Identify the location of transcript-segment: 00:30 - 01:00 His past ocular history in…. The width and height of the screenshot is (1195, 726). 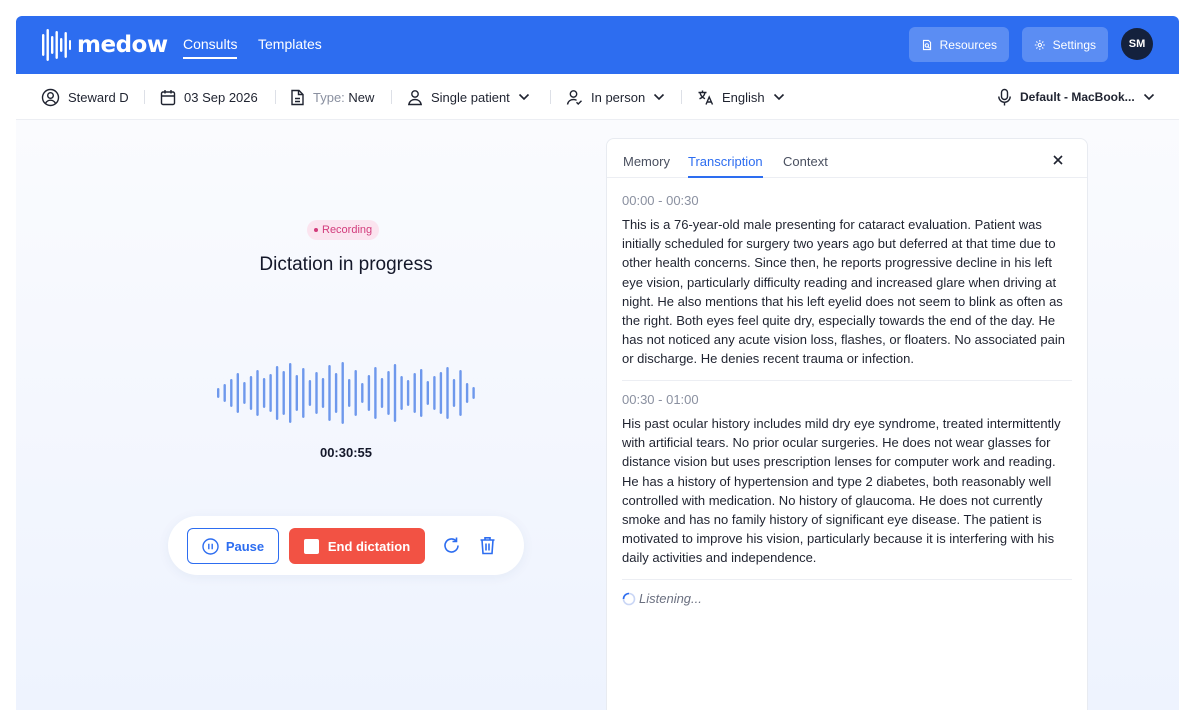
(847, 480).